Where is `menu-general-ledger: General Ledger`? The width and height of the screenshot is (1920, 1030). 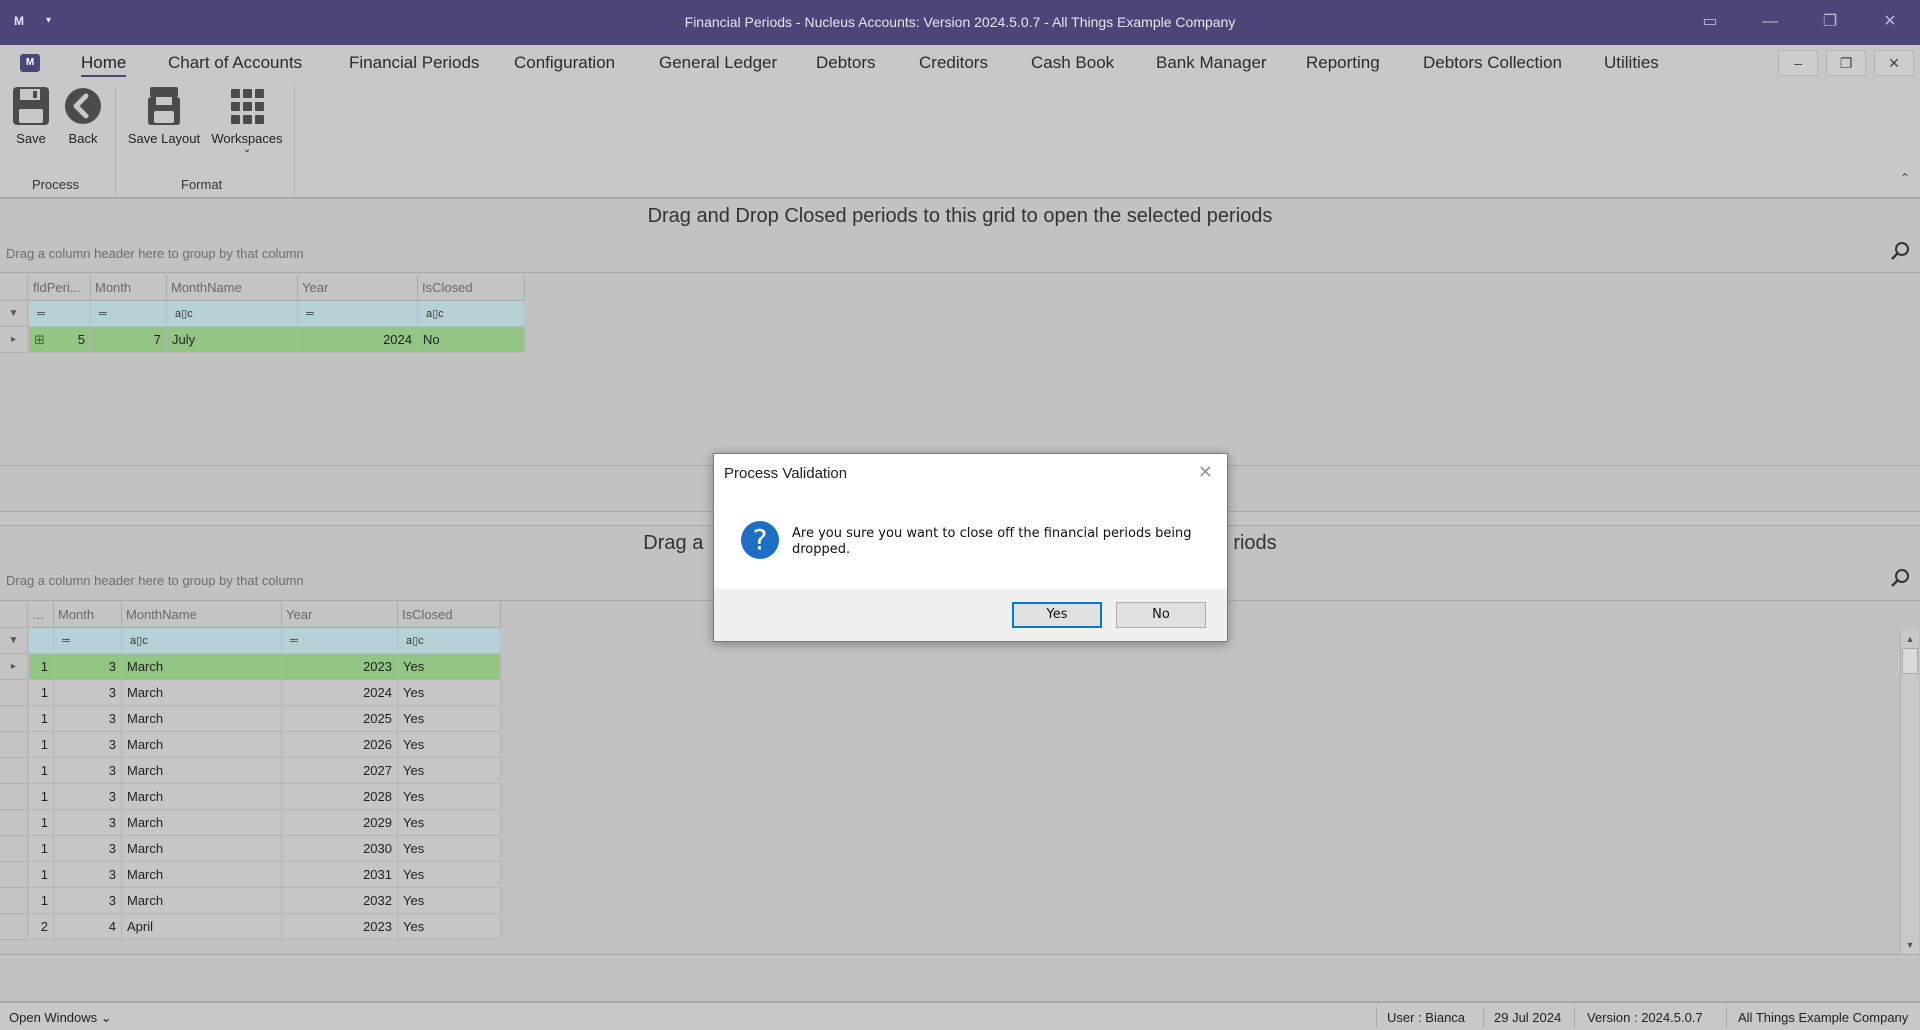
menu-general-ledger: General Ledger is located at coordinates (718, 63).